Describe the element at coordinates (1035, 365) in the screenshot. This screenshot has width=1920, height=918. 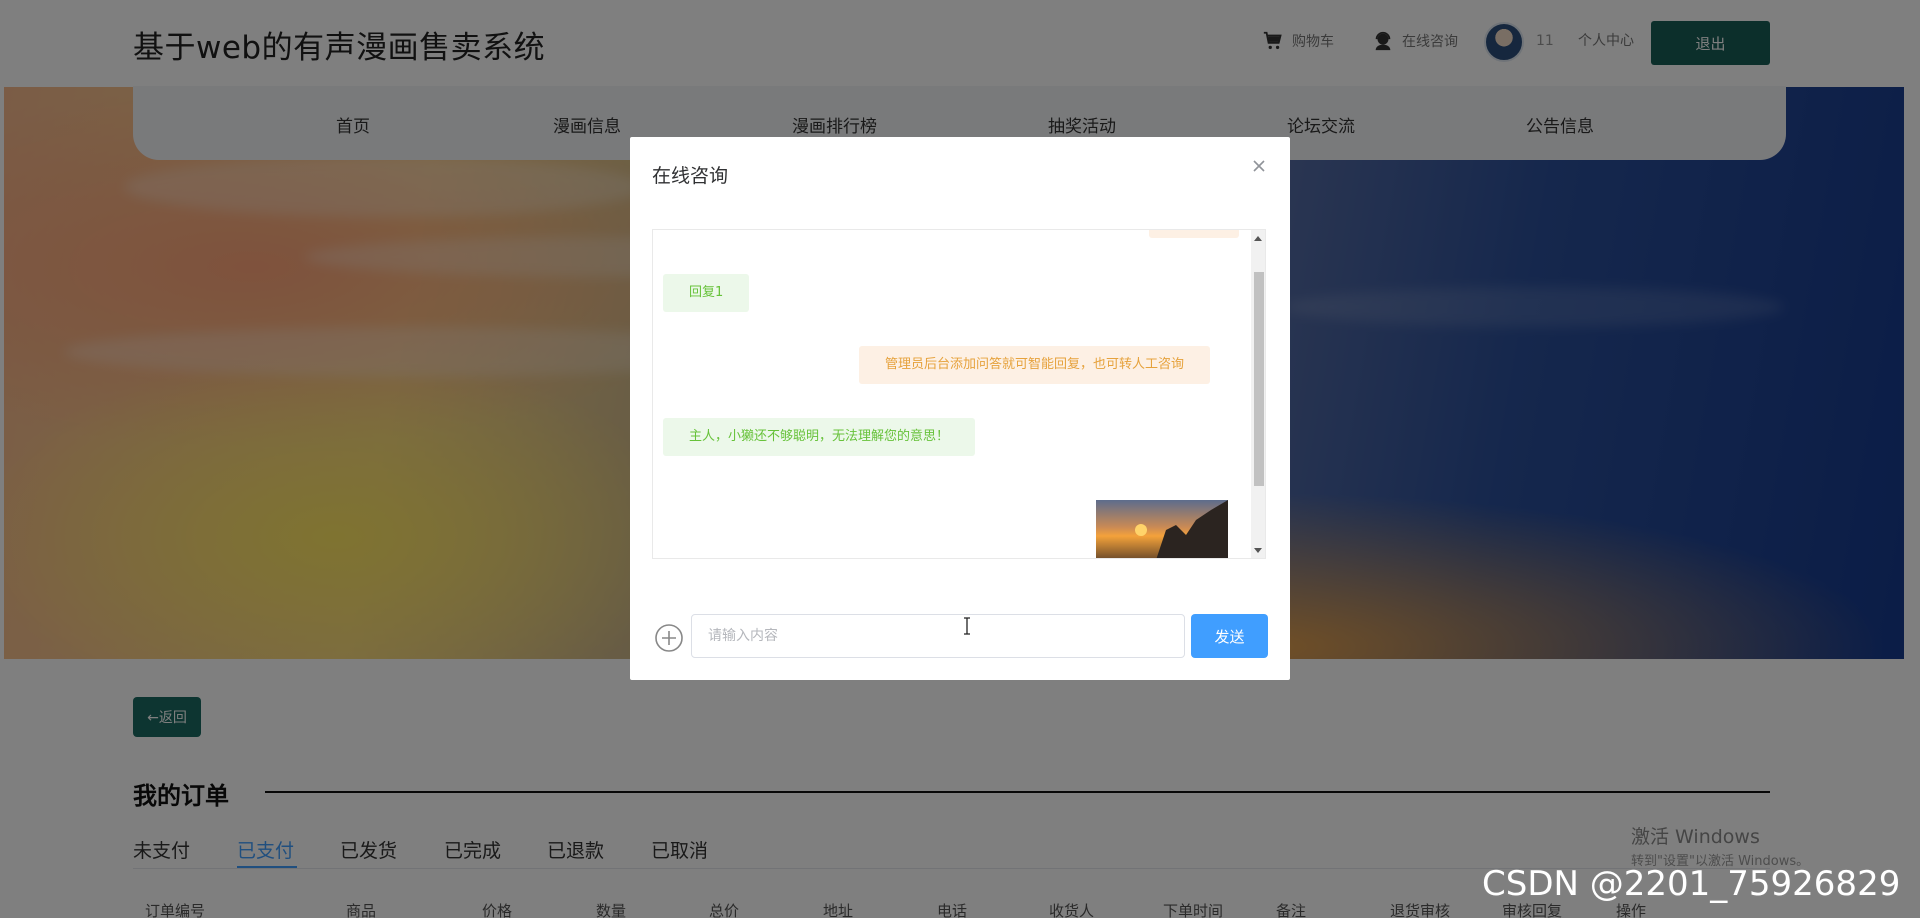
I see `chat-message-user: 管理员后台添加问答就可智能回复，也可转人工咨询` at that location.